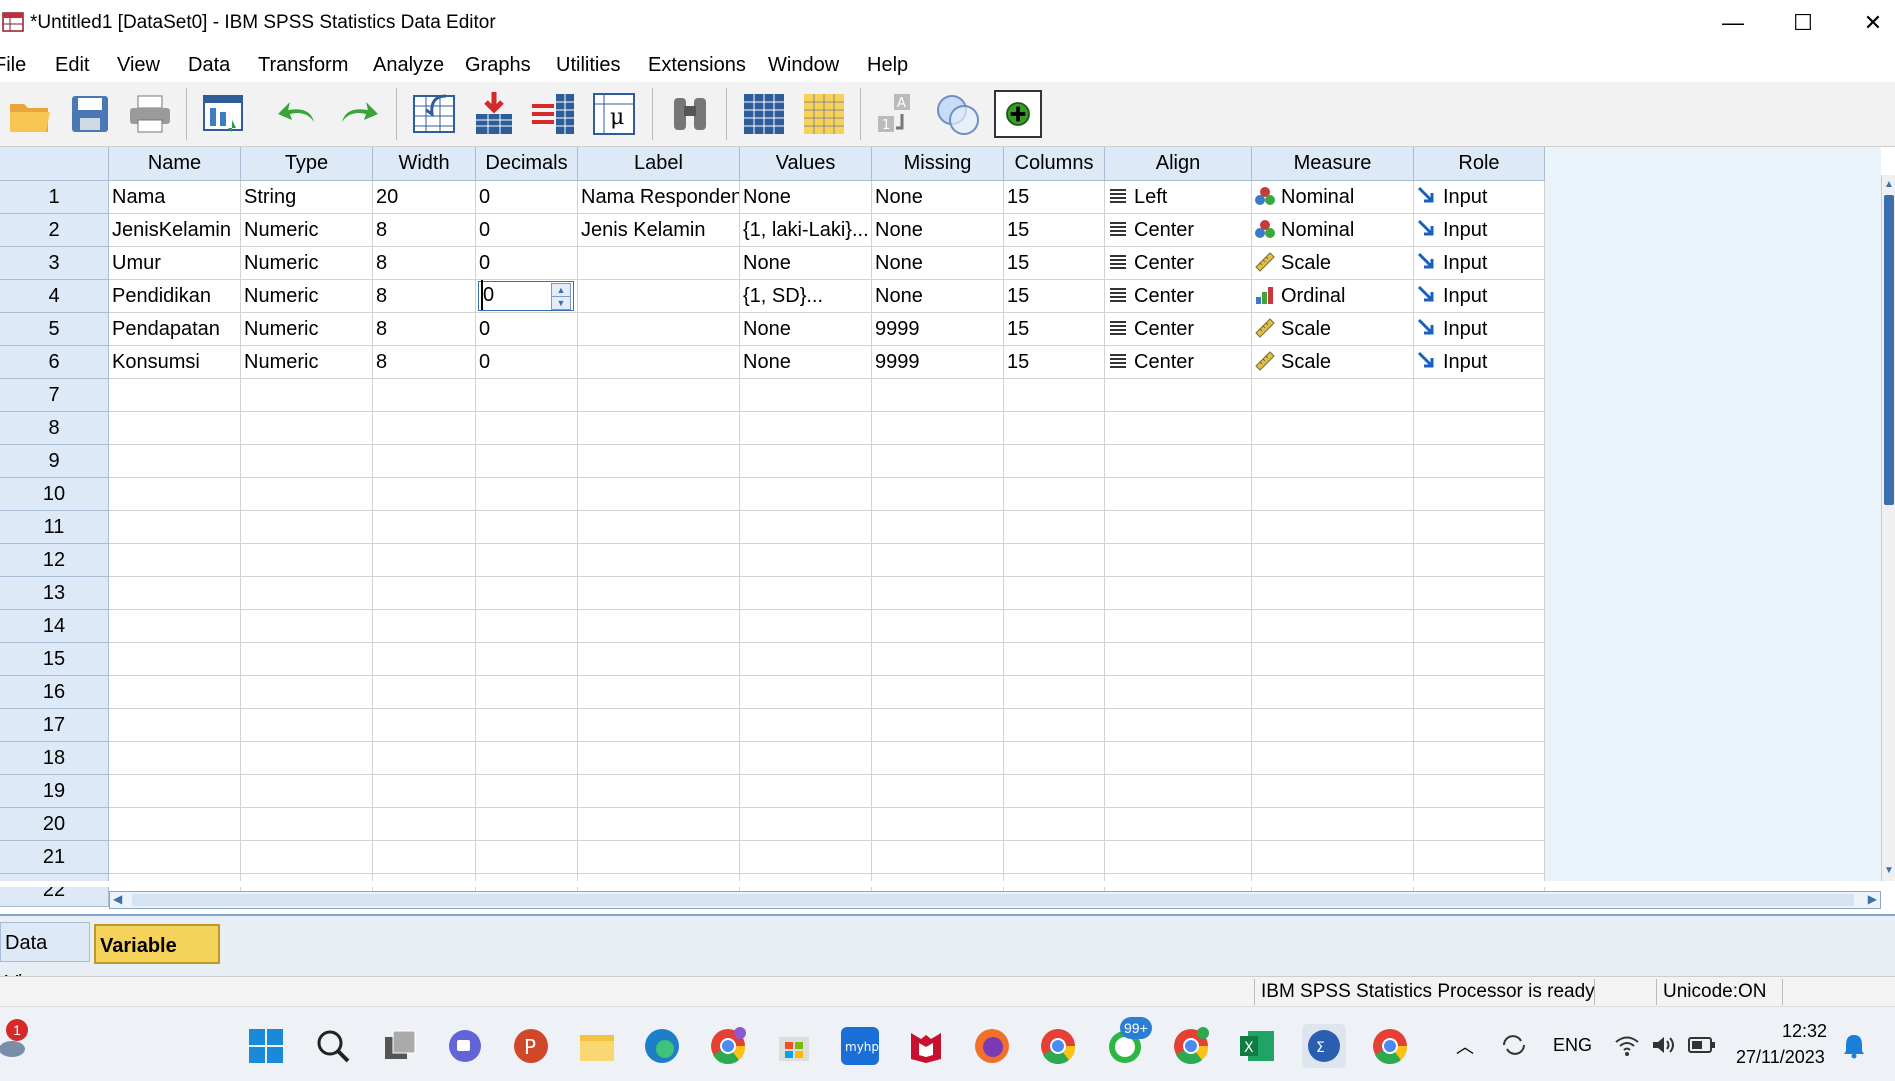  What do you see at coordinates (1333, 197) in the screenshot?
I see `cell-measure: Nominal` at bounding box center [1333, 197].